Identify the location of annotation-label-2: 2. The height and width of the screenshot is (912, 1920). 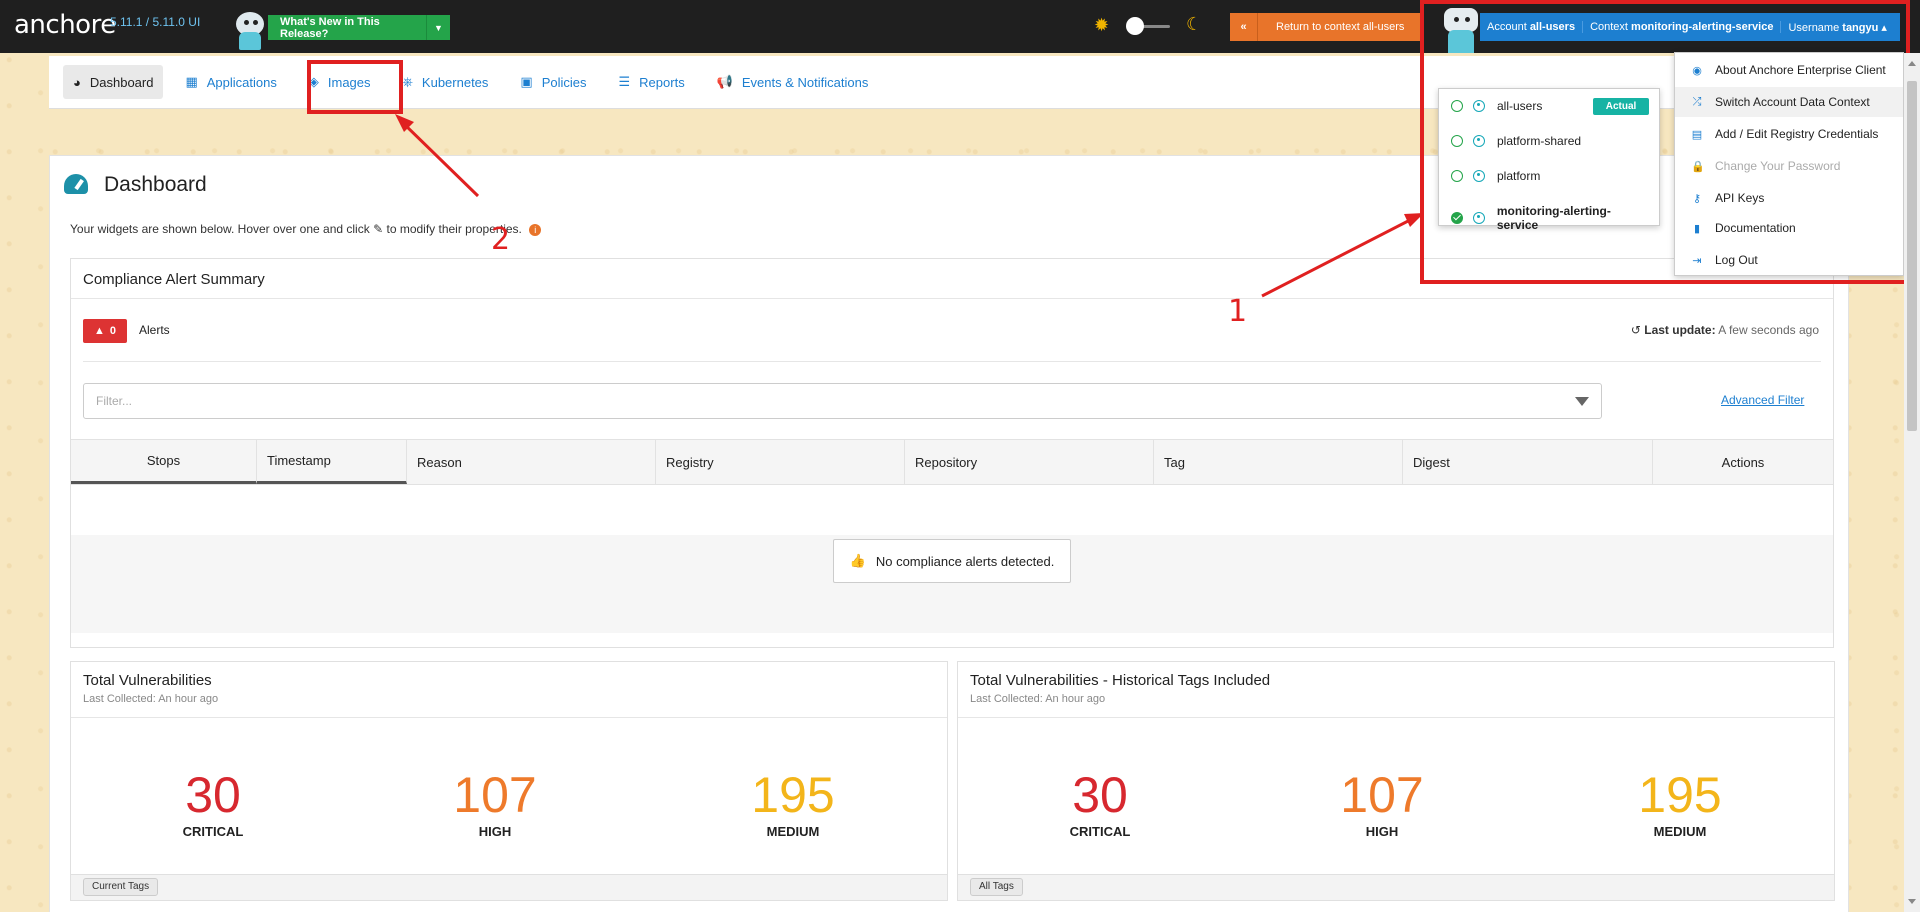
(501, 239).